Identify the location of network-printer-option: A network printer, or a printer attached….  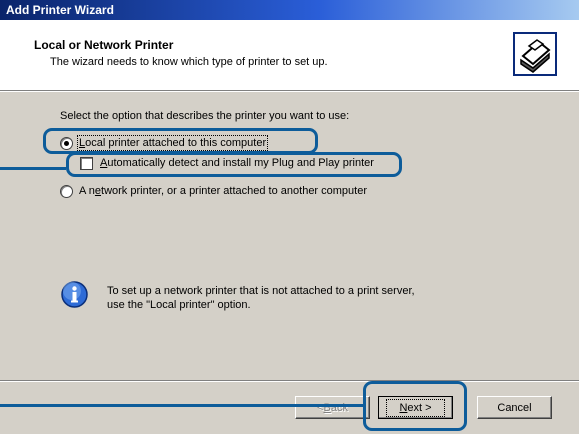
(213, 191).